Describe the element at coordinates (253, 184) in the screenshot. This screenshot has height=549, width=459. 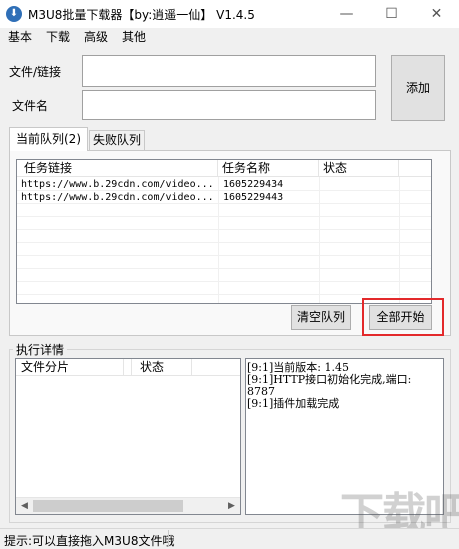
I see `row-1-name: 1605229434` at that location.